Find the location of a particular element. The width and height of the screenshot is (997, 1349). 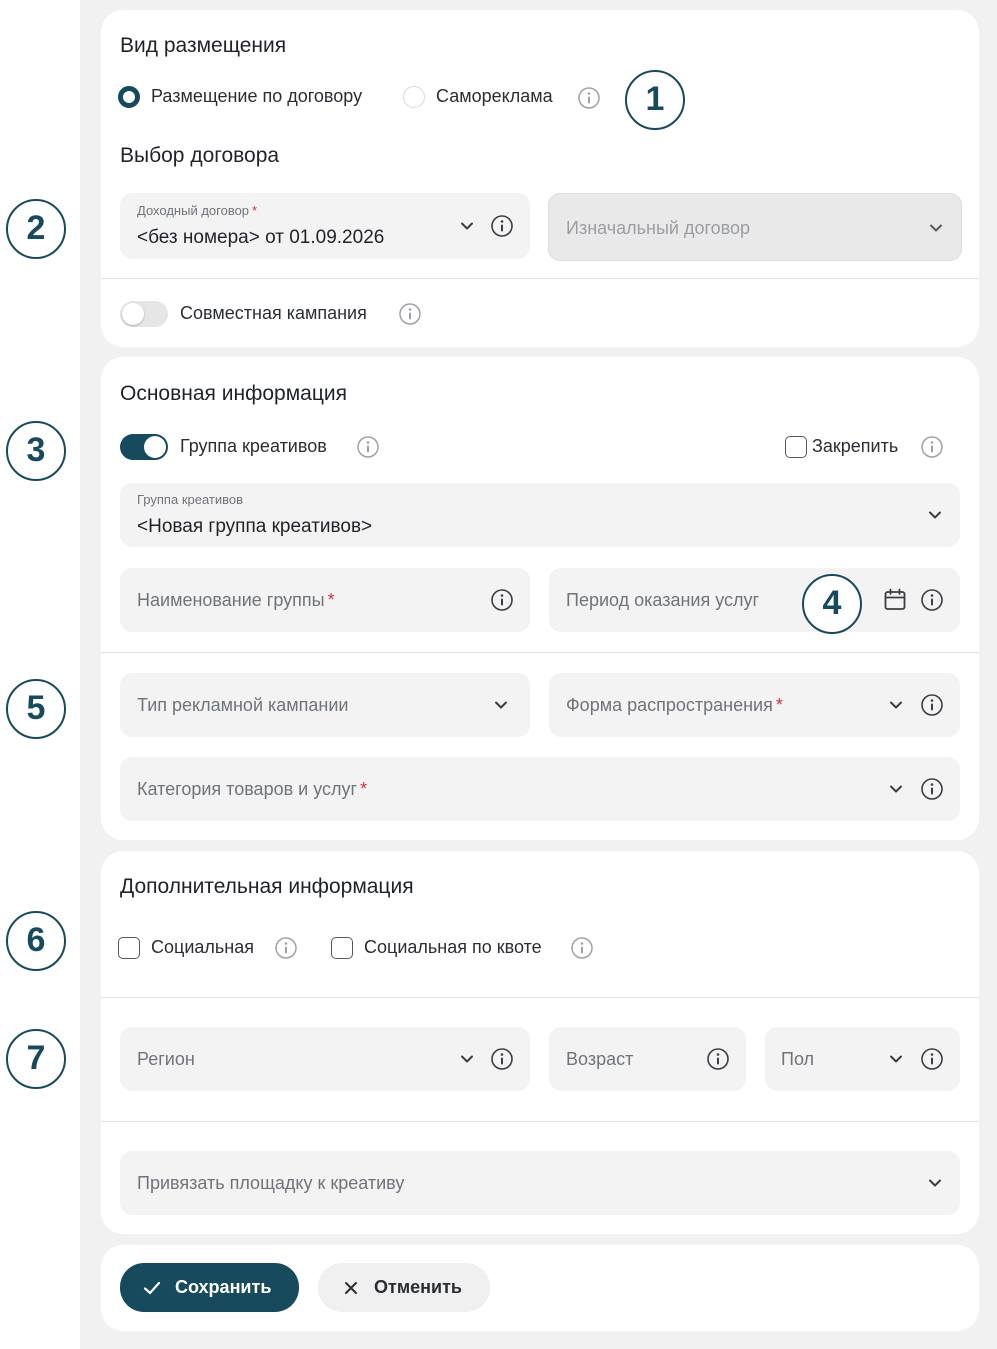

income-contract-label-text: Доходный договор is located at coordinates (193, 210).